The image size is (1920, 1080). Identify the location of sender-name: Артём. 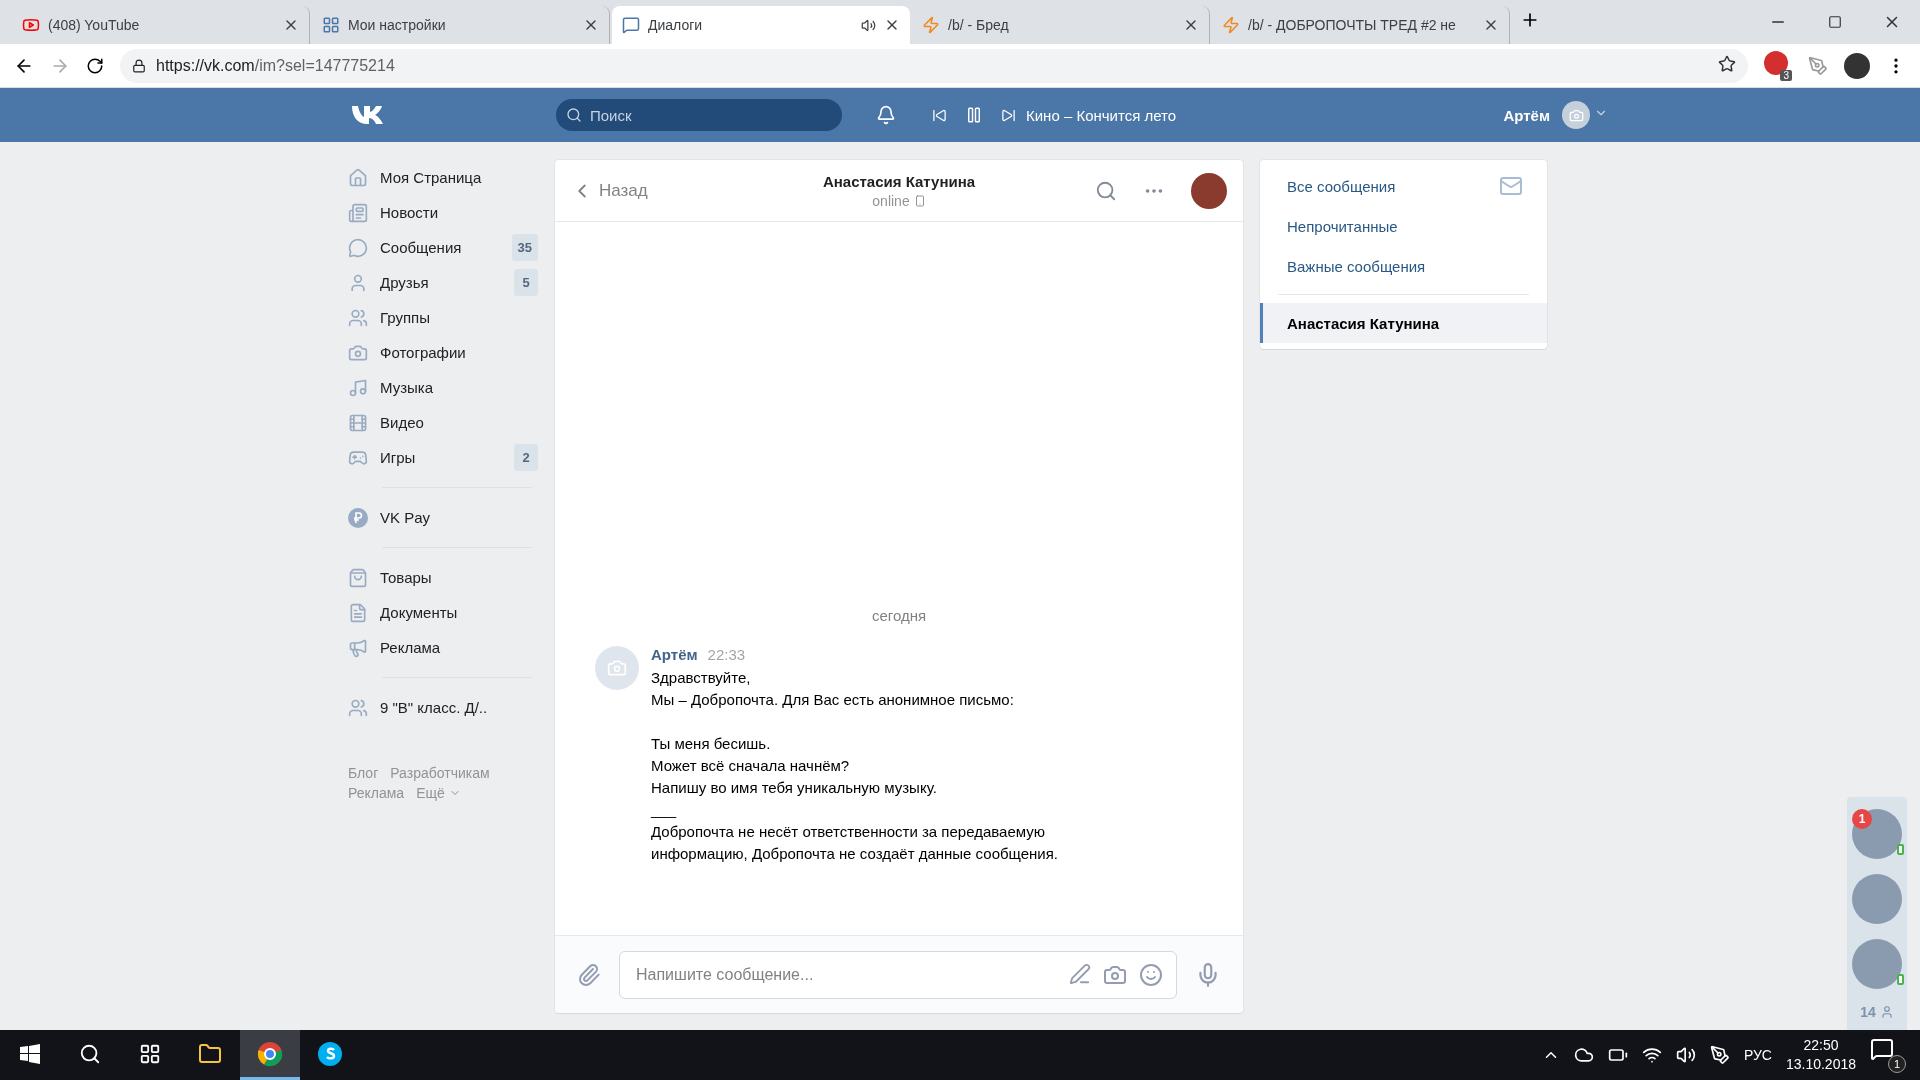
(674, 654).